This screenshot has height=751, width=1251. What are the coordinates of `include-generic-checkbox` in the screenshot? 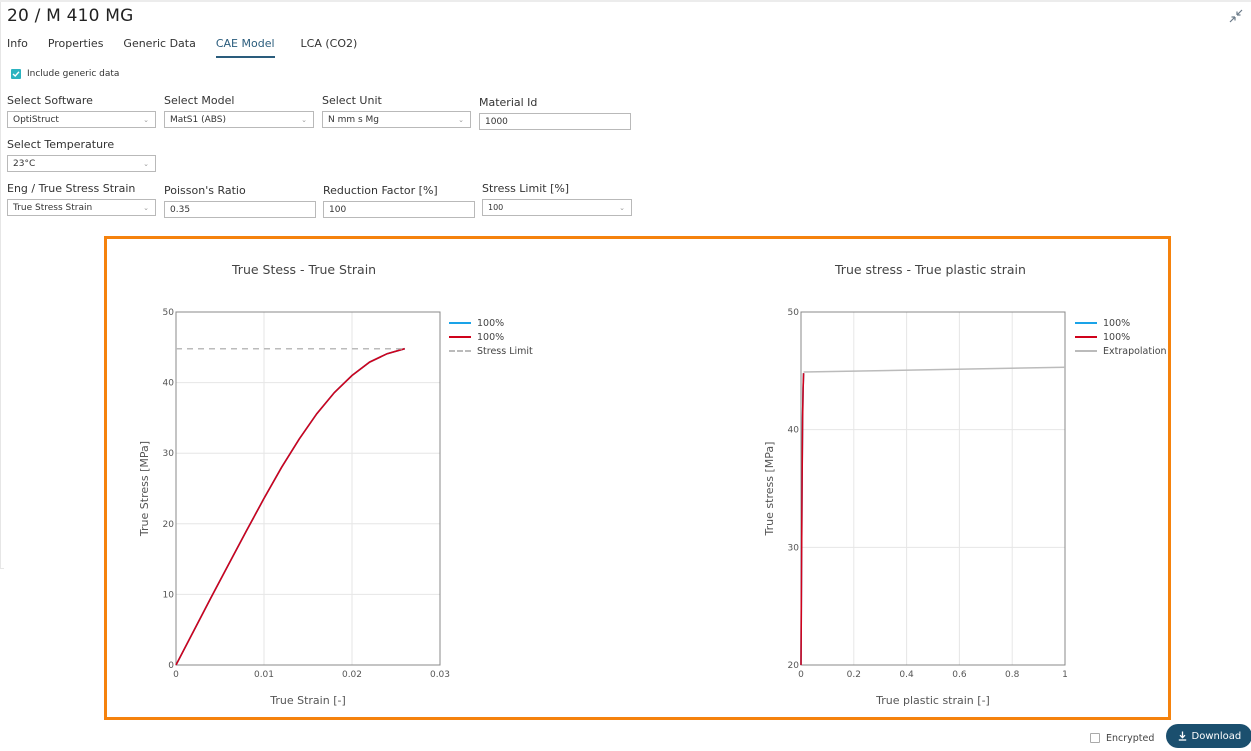 It's located at (16, 74).